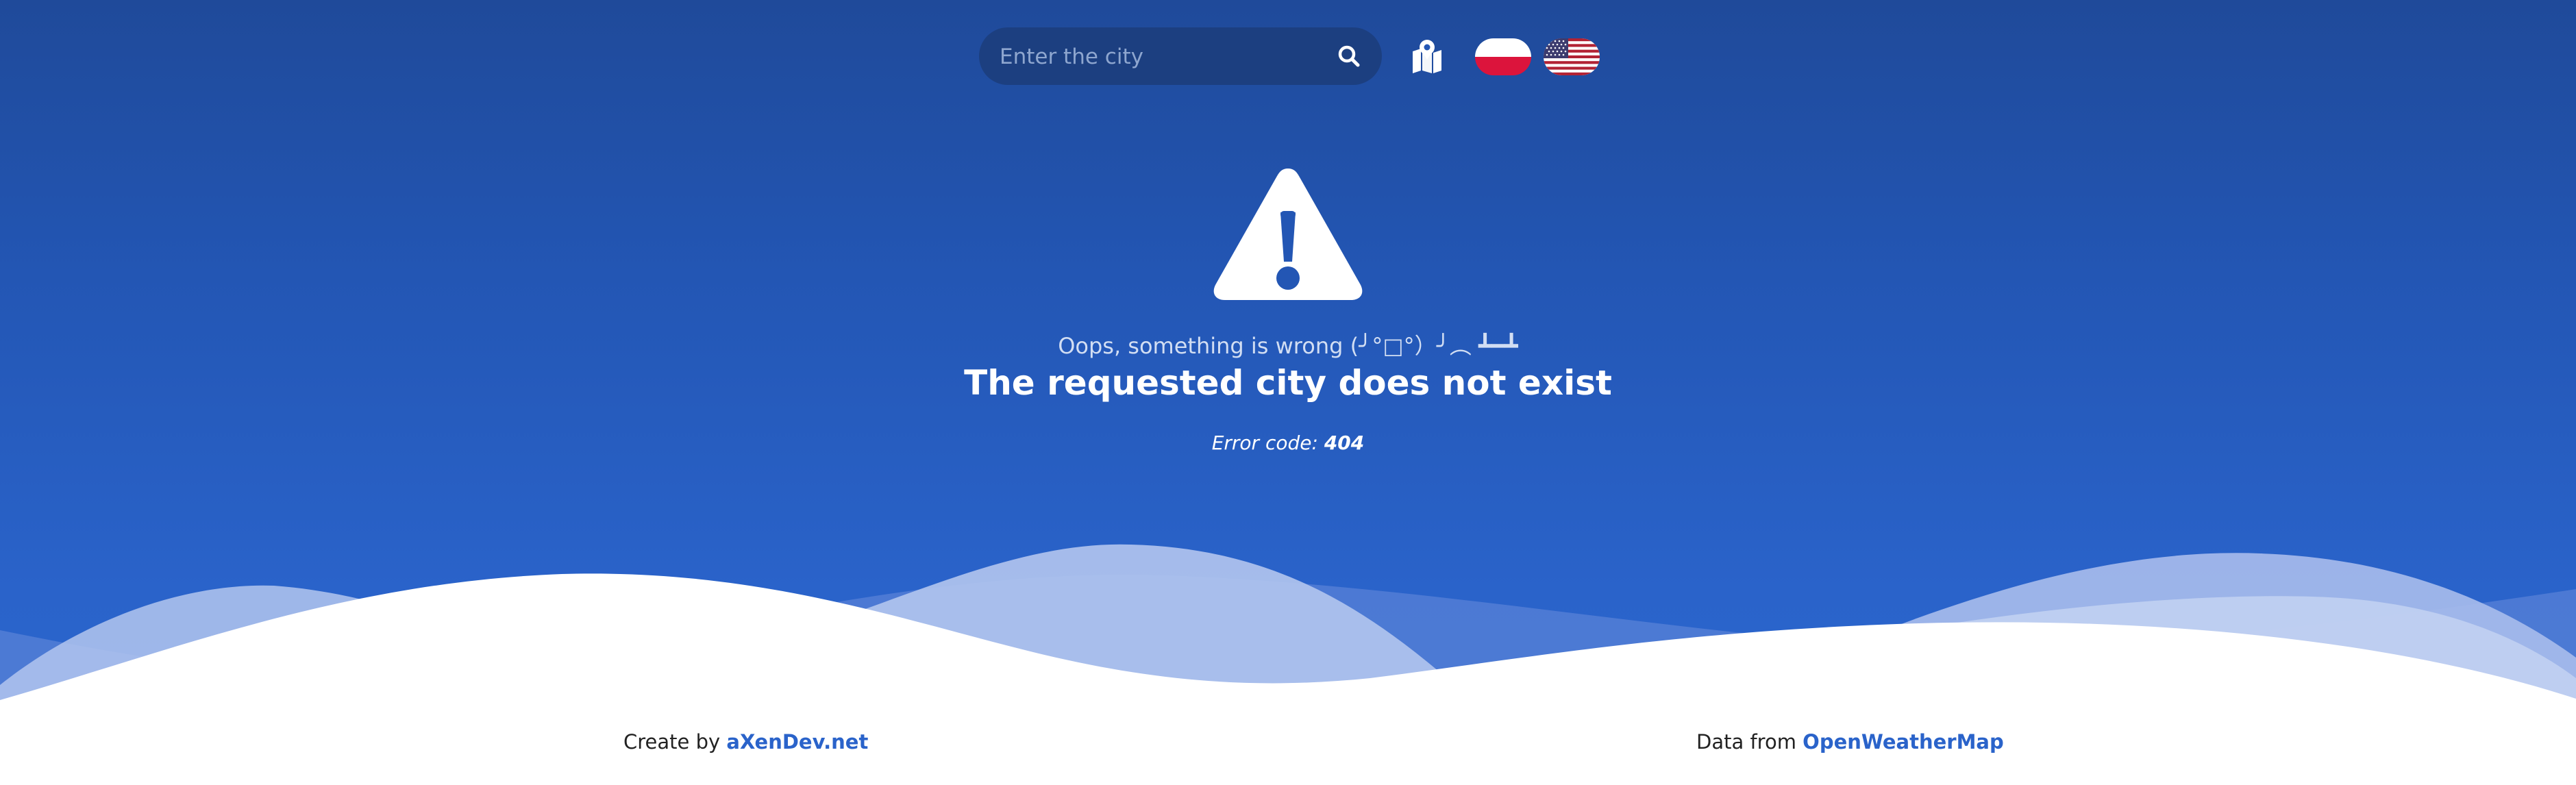  I want to click on poland-flag-icon, so click(1503, 56).